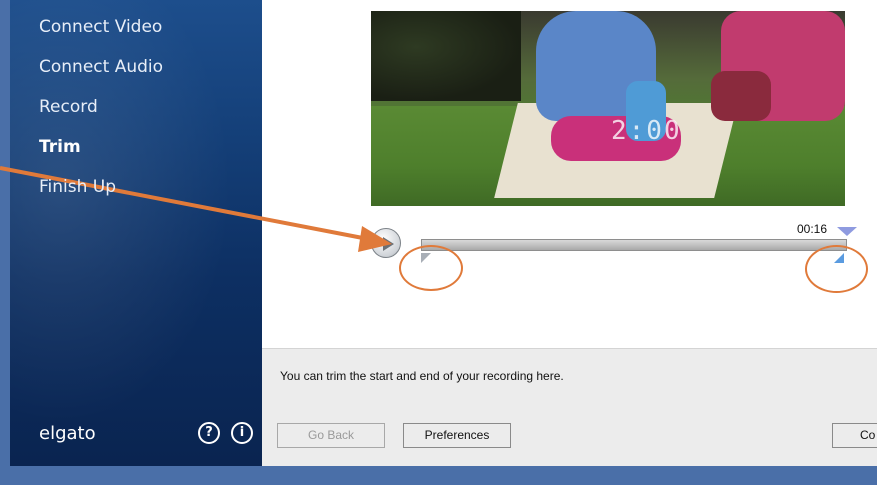 This screenshot has width=877, height=485. What do you see at coordinates (446, 56) in the screenshot?
I see `video-background` at bounding box center [446, 56].